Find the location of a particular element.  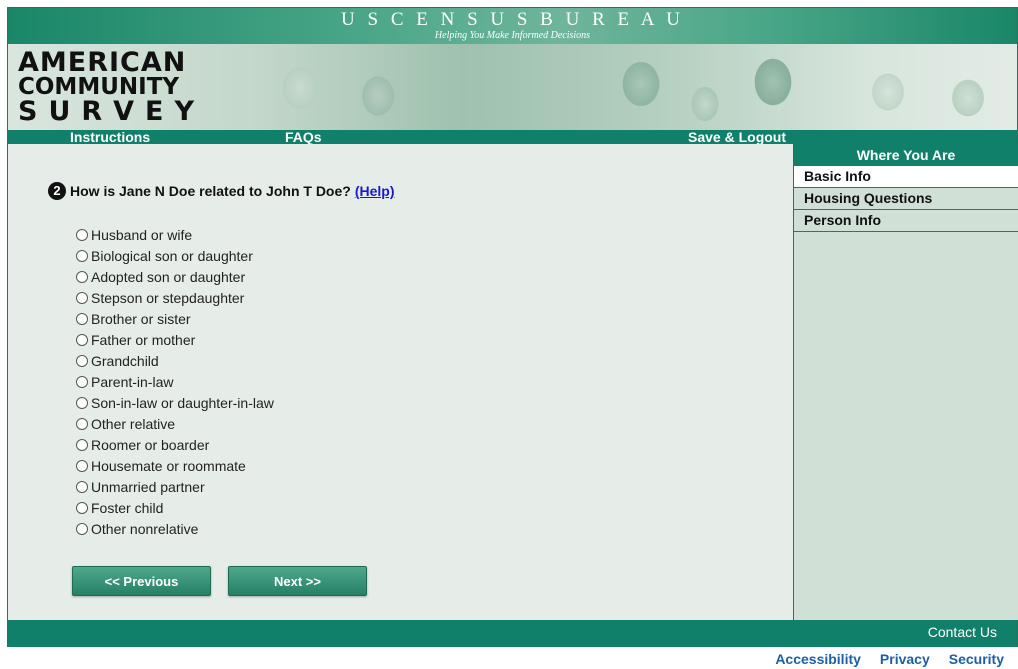

sidebar-item-person-info: Person Info is located at coordinates (906, 221).